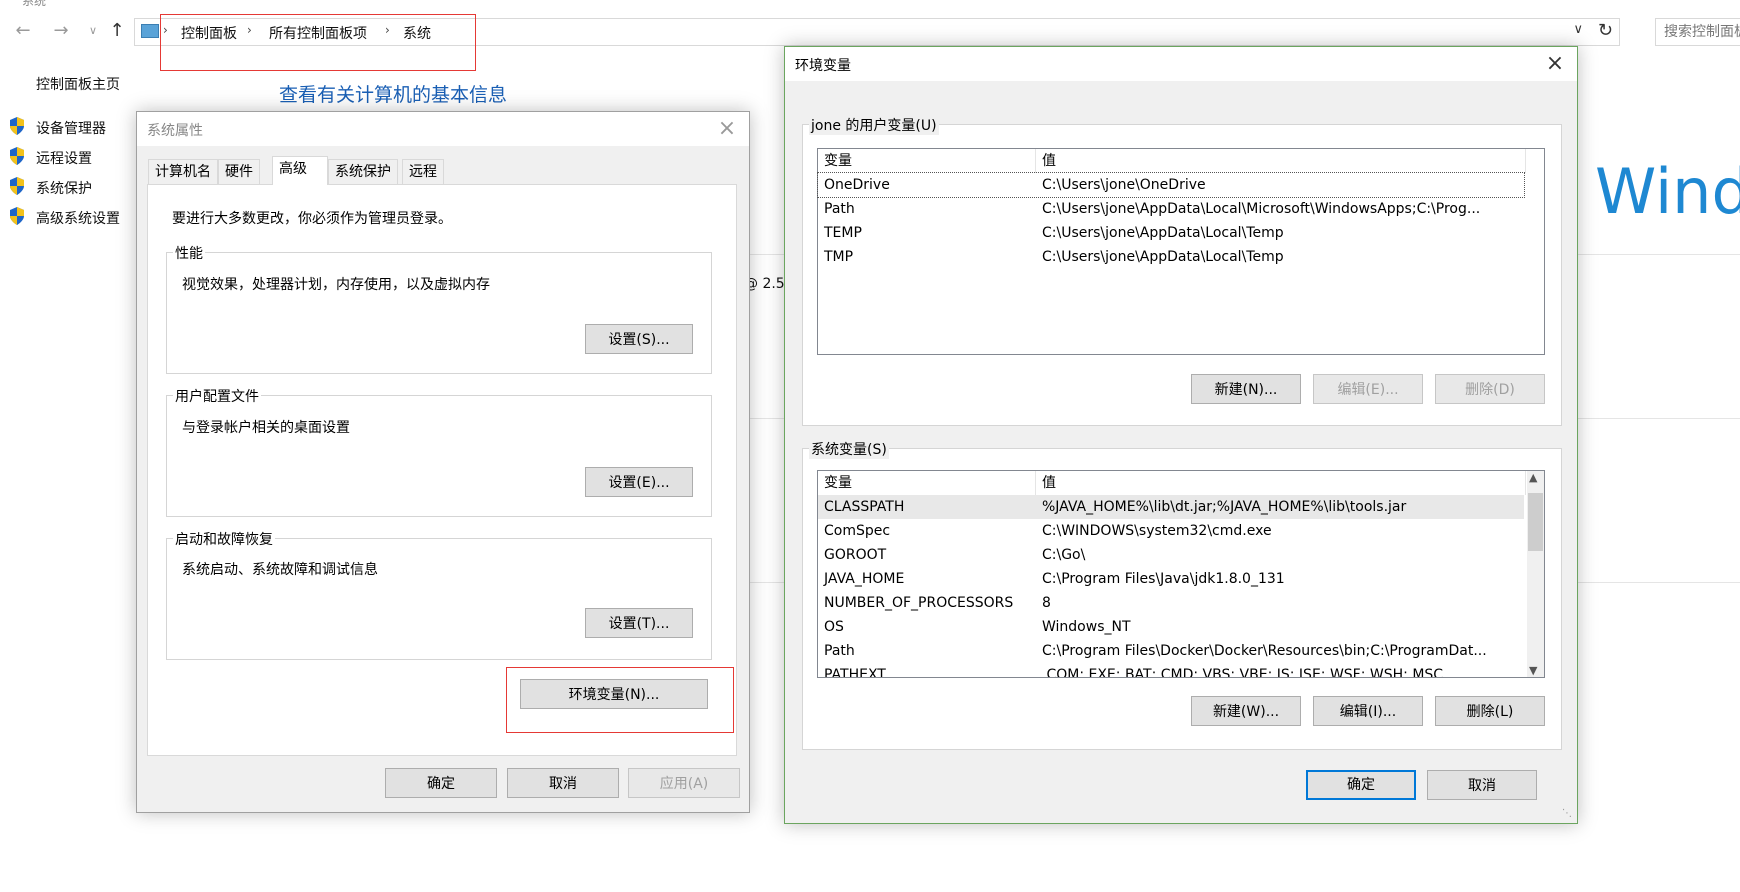  Describe the element at coordinates (1171, 555) in the screenshot. I see `table-row: GOROOT C:\Go\` at that location.